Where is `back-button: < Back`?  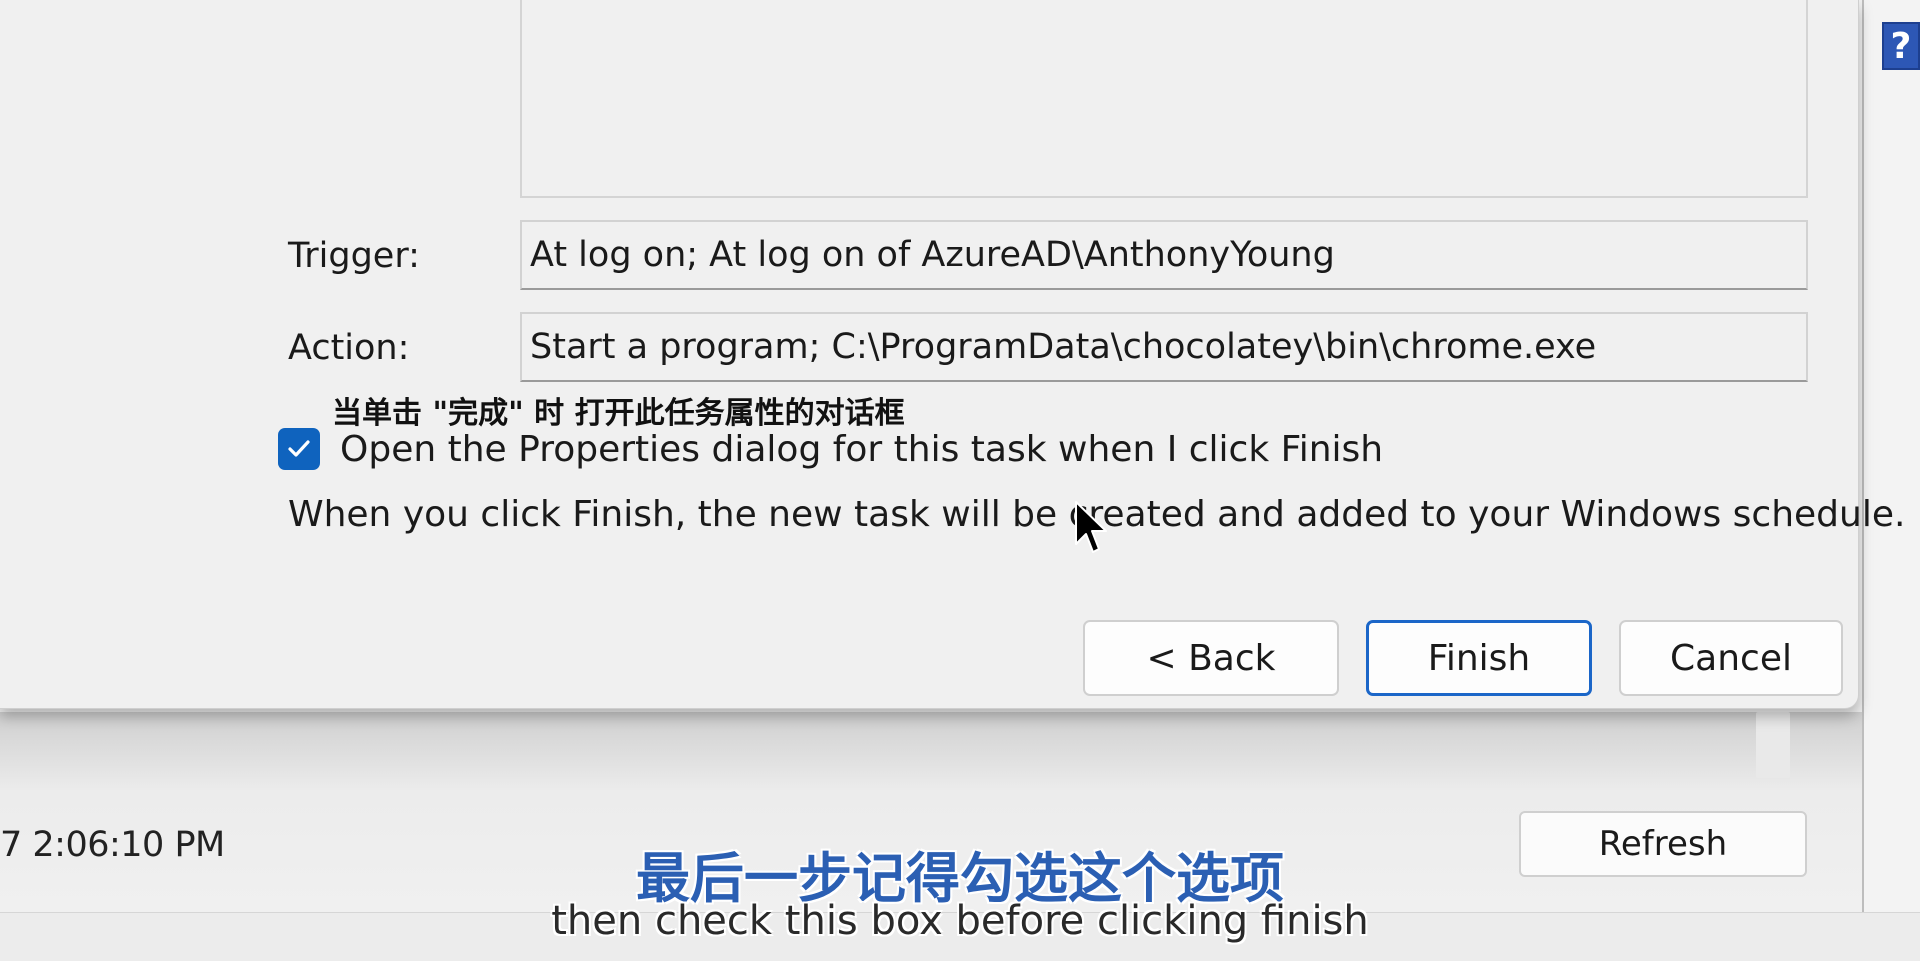 back-button: < Back is located at coordinates (1211, 658).